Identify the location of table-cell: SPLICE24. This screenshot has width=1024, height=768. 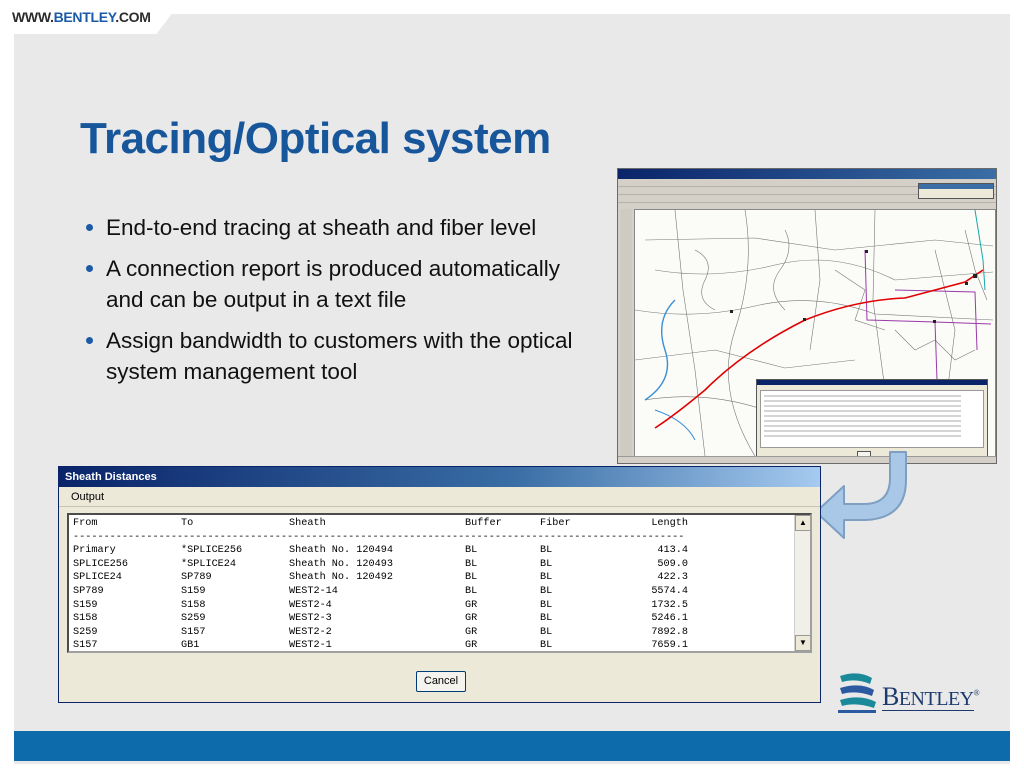
(97, 578).